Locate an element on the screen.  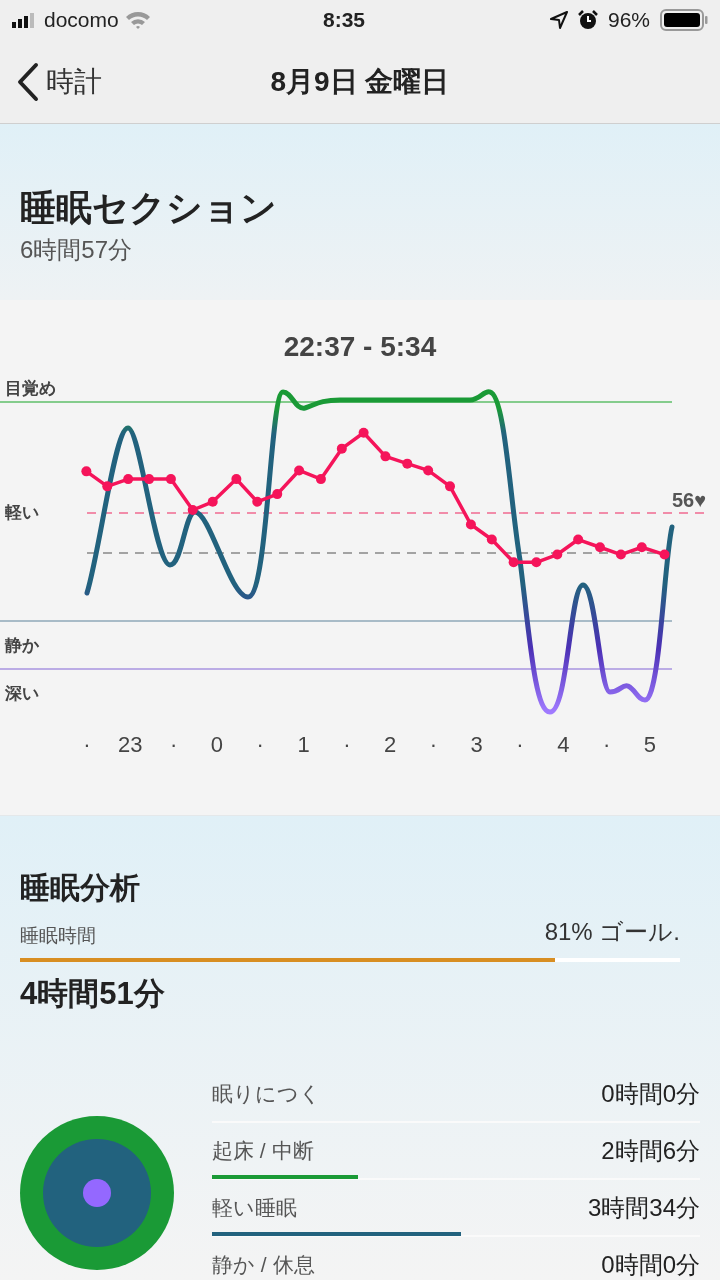
back-button: 時計 is located at coordinates (51, 81).